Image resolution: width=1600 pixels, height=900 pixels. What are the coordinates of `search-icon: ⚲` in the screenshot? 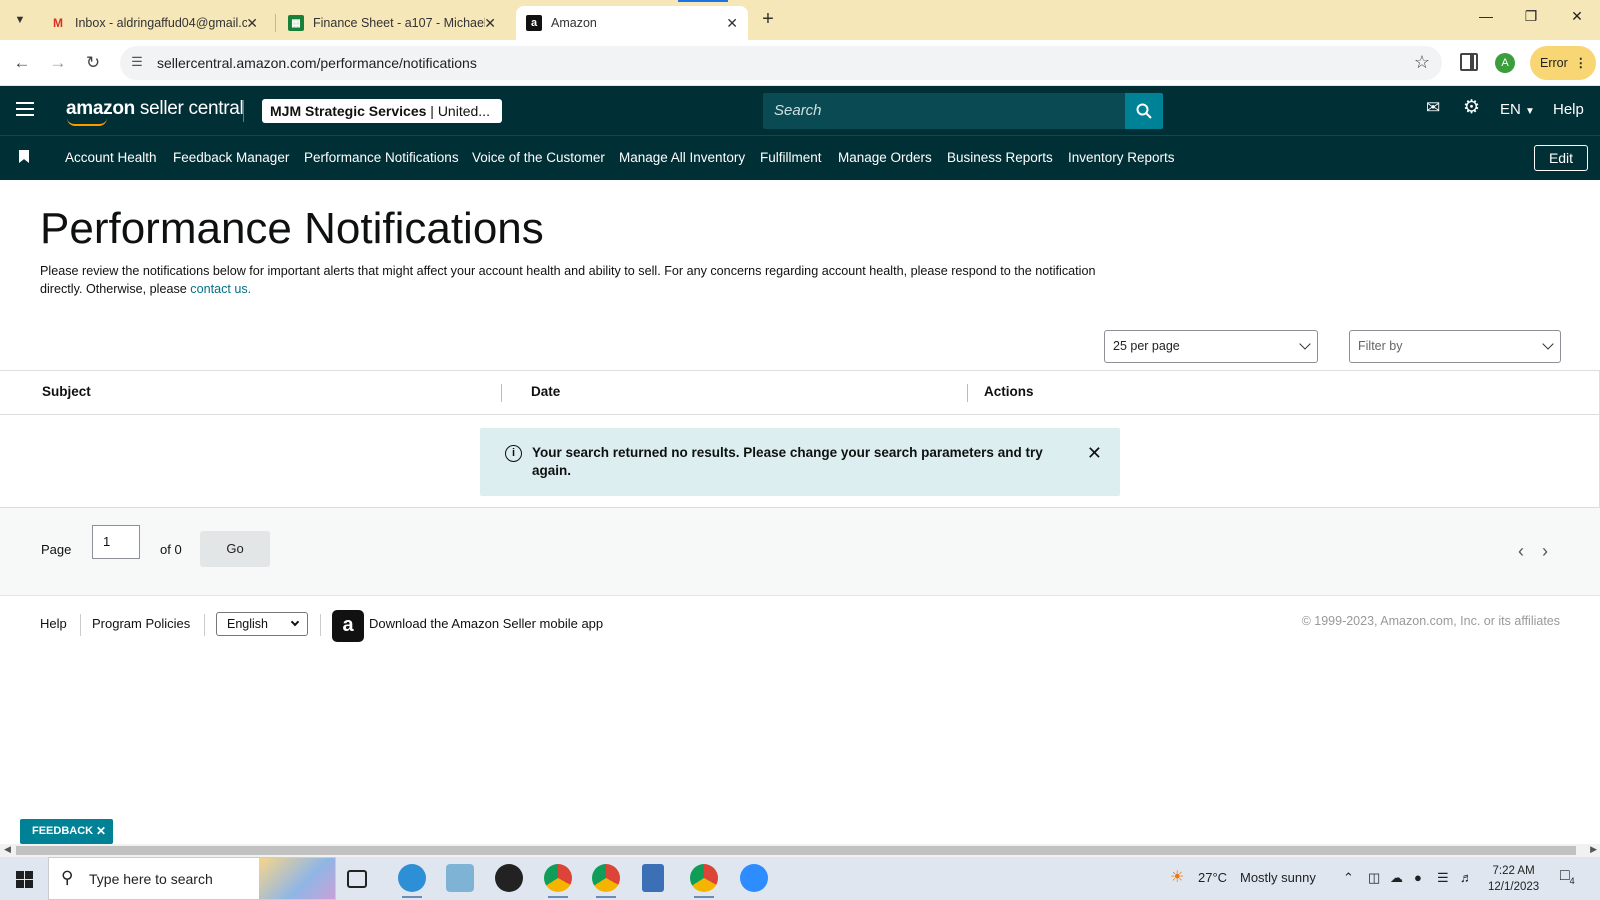 It's located at (67, 877).